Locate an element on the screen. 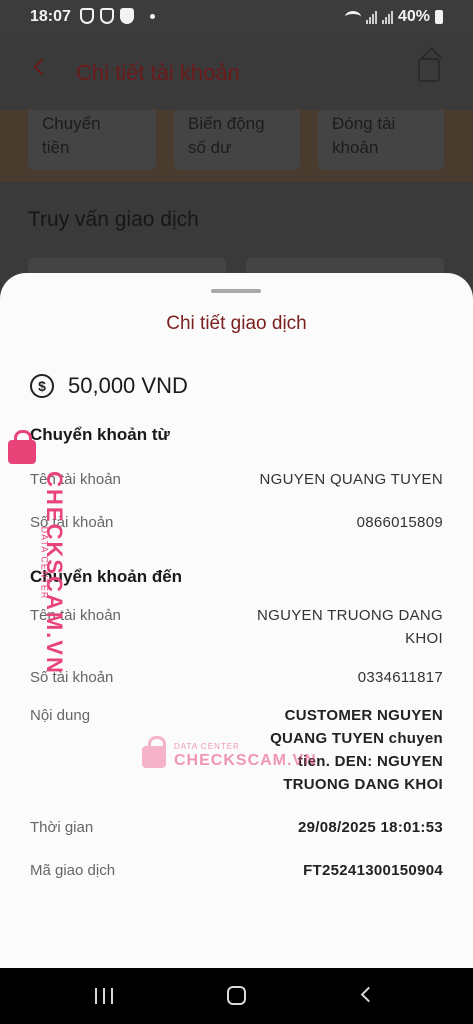 The width and height of the screenshot is (473, 1024). to-name-value: NGUYEN TRUONG DANG KHOI is located at coordinates (350, 627).